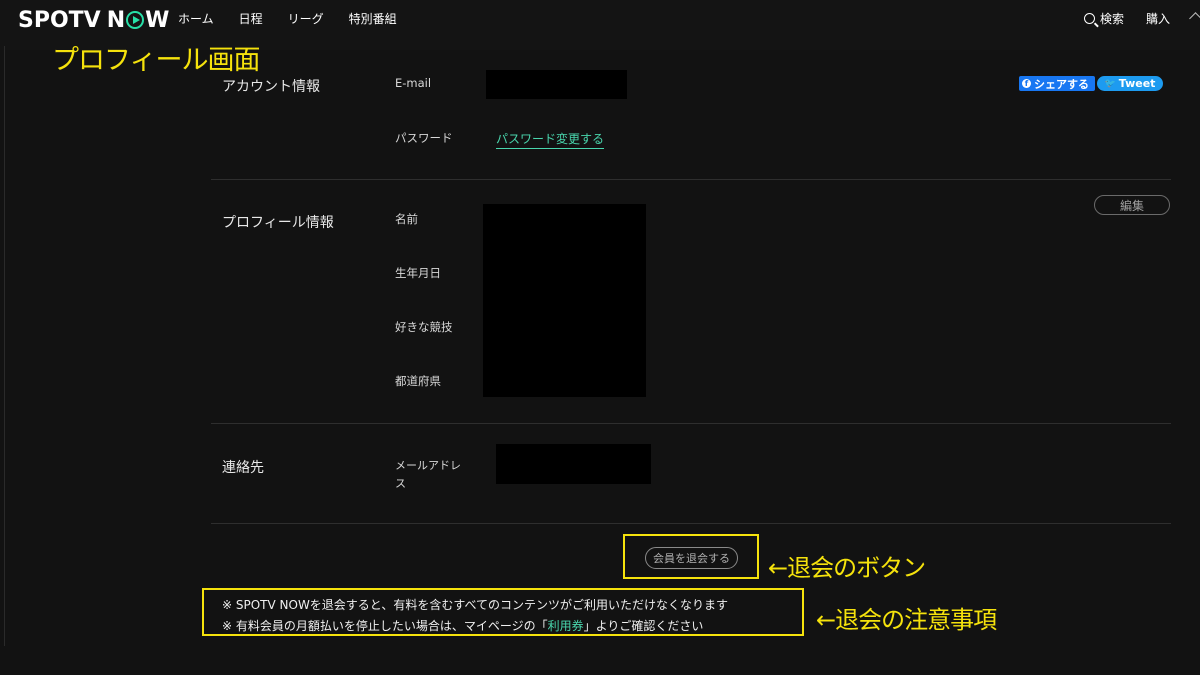 The image size is (1200, 675). I want to click on spotv-now-logo: SPOTV N W, so click(93, 20).